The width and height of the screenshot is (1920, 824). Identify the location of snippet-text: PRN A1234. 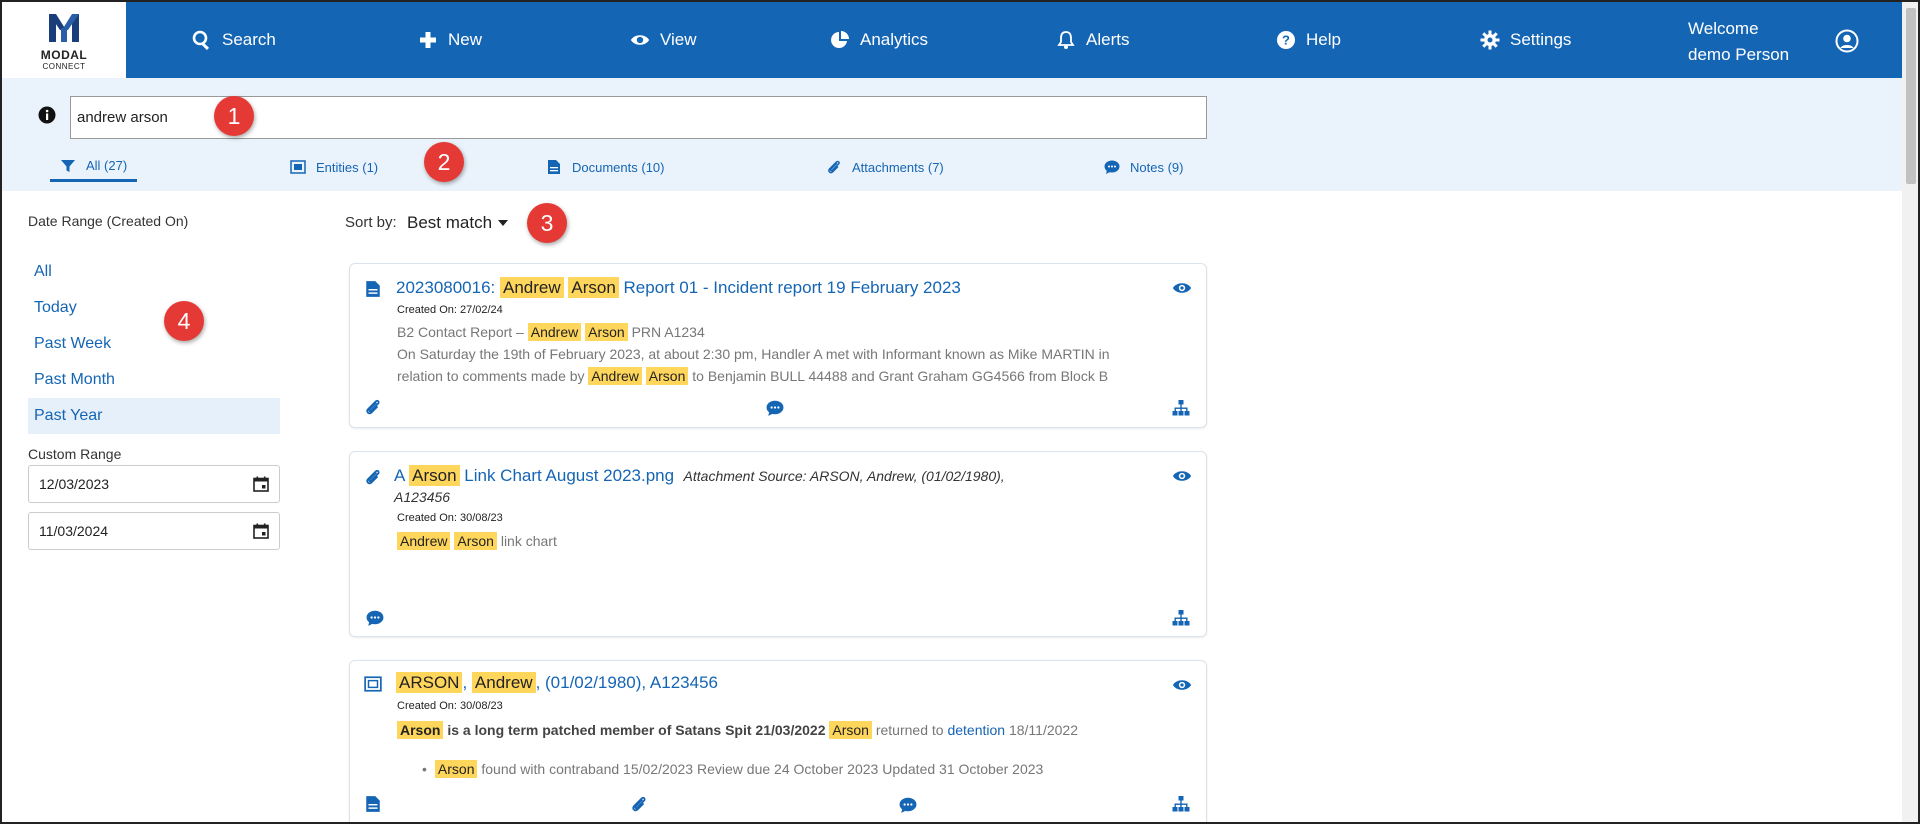
(666, 332).